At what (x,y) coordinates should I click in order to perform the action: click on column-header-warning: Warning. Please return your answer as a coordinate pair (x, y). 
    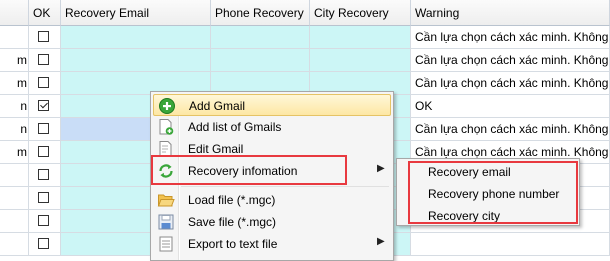
    Looking at the image, I should click on (510, 13).